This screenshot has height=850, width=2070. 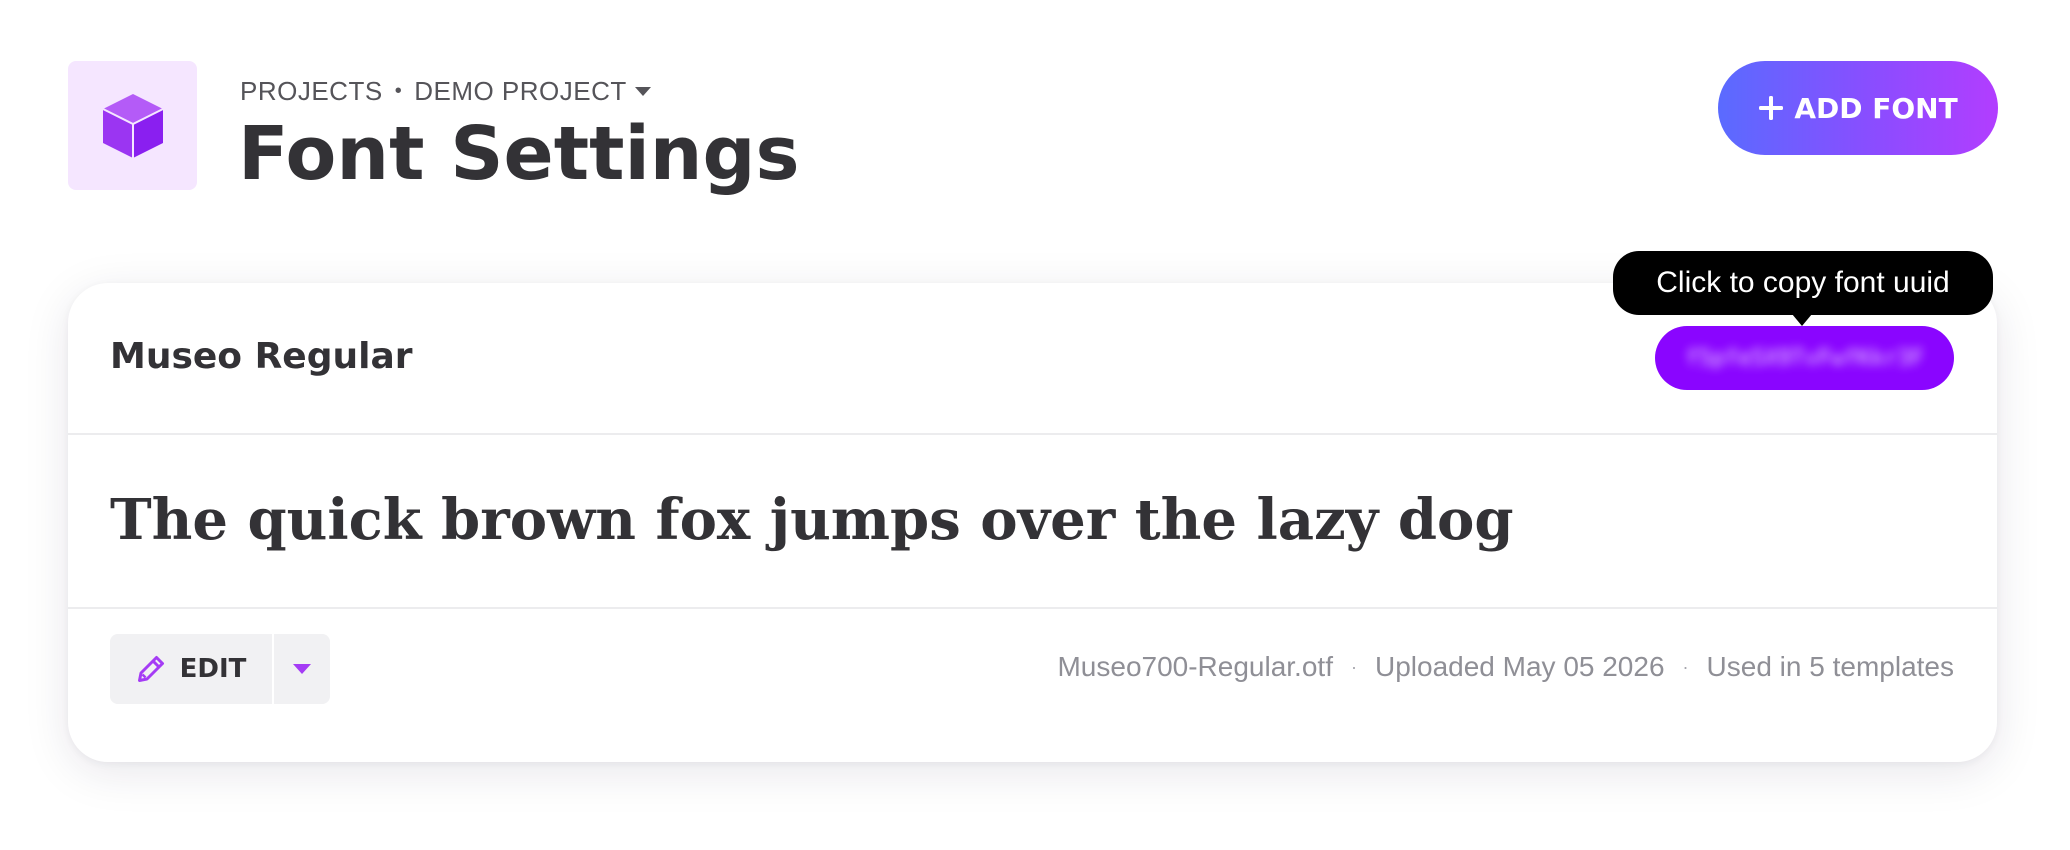 What do you see at coordinates (642, 91) in the screenshot?
I see `caret-down-icon` at bounding box center [642, 91].